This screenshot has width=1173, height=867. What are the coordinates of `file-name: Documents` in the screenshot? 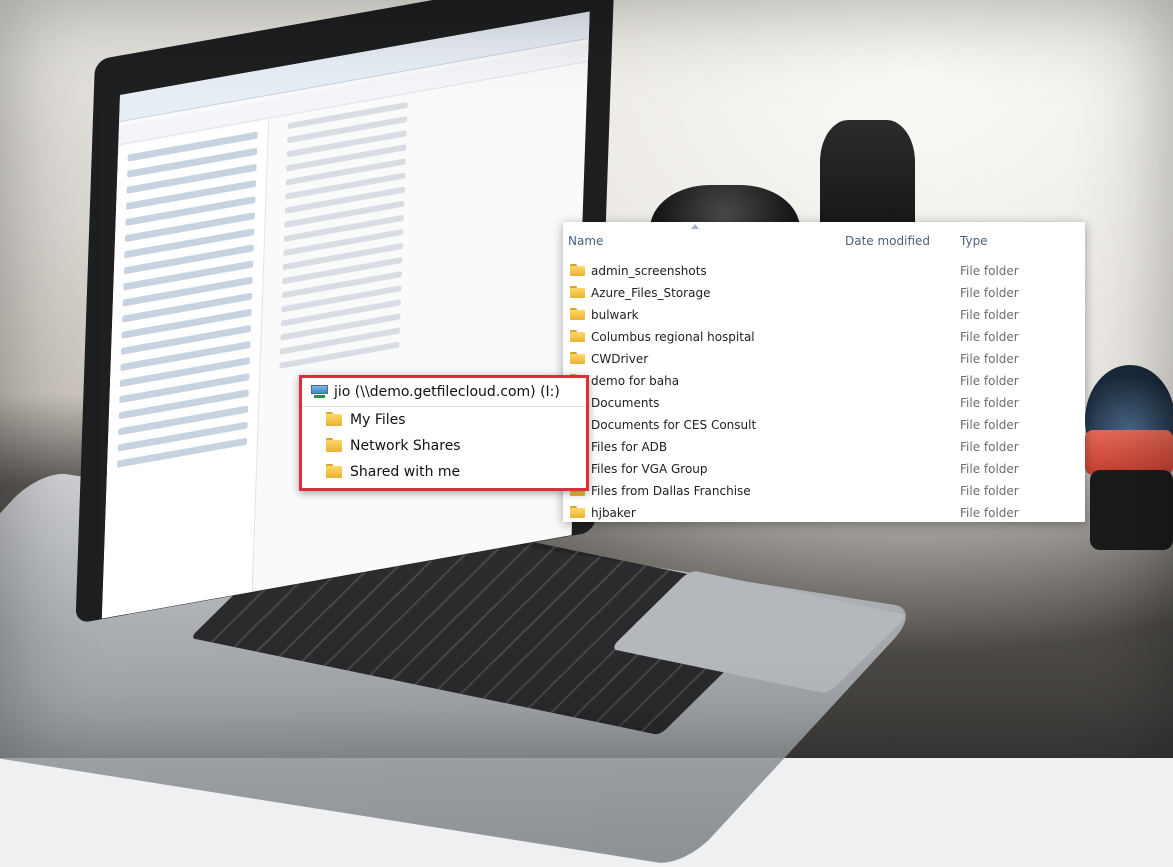 It's located at (625, 403).